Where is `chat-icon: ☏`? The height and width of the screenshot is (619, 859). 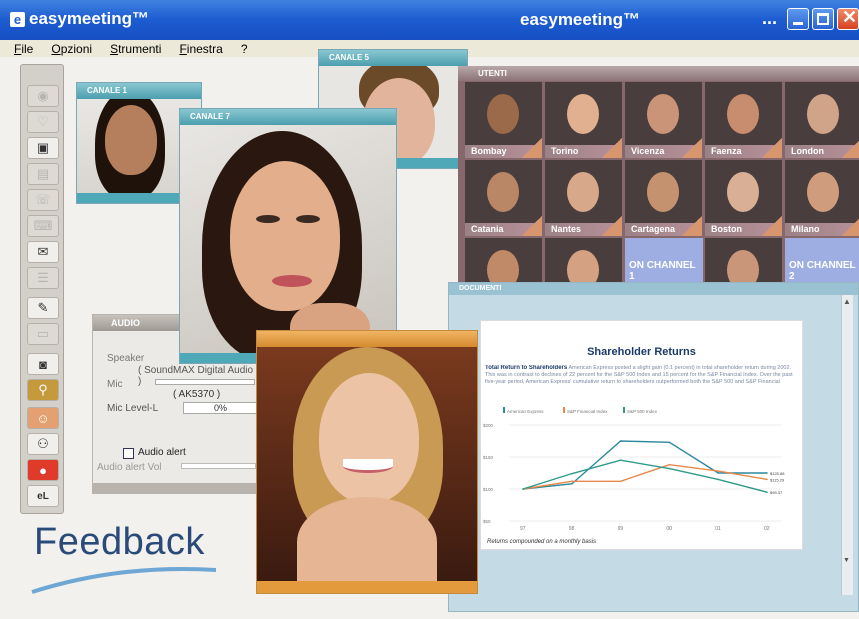 chat-icon: ☏ is located at coordinates (43, 200).